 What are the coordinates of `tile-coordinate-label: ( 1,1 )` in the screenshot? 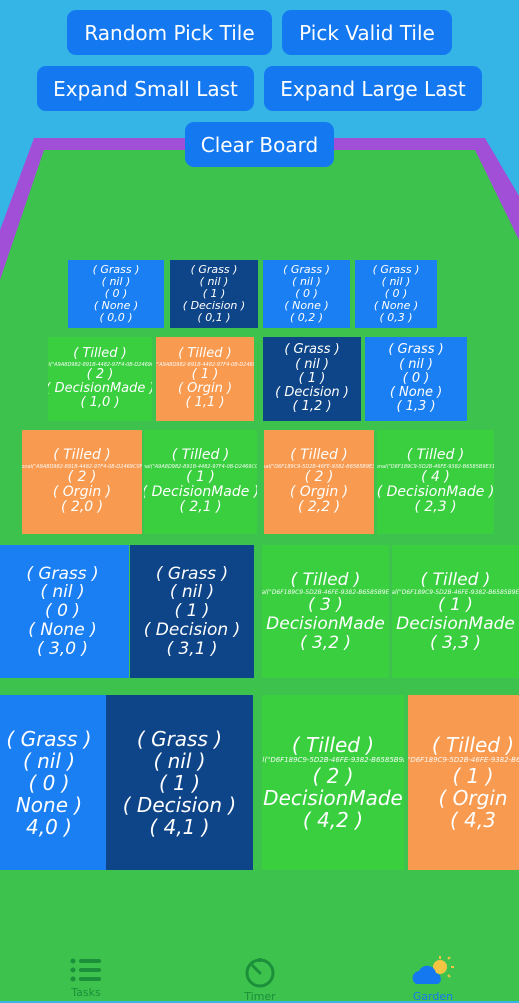 It's located at (205, 403).